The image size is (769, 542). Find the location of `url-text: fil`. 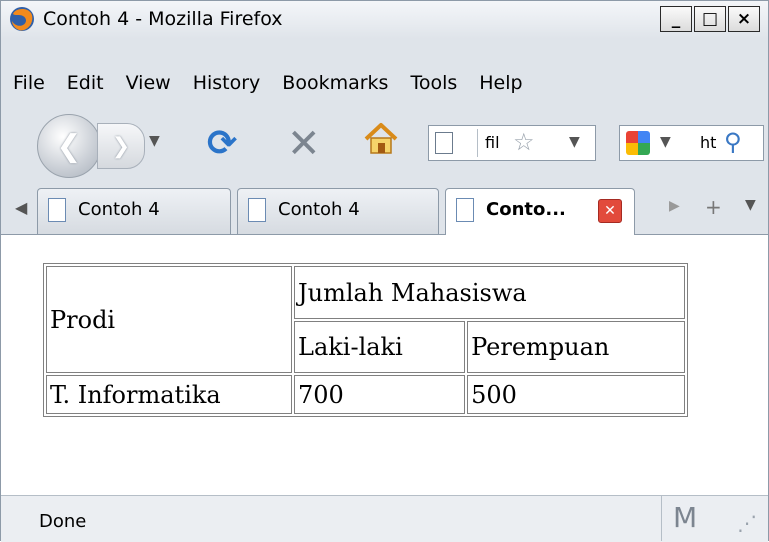

url-text: fil is located at coordinates (492, 142).